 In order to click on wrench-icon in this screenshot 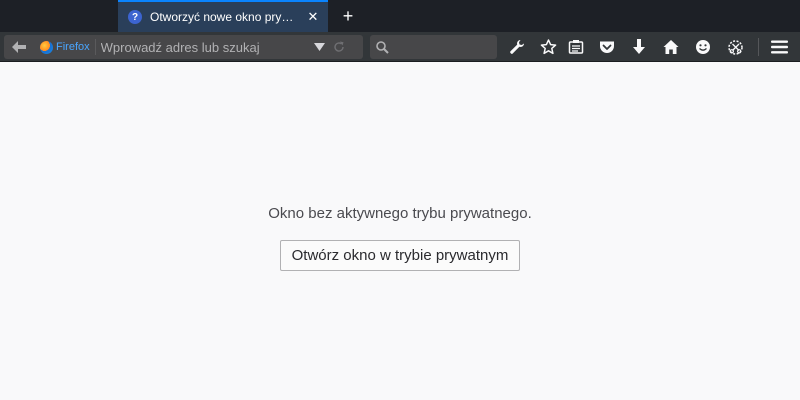, I will do `click(517, 47)`.